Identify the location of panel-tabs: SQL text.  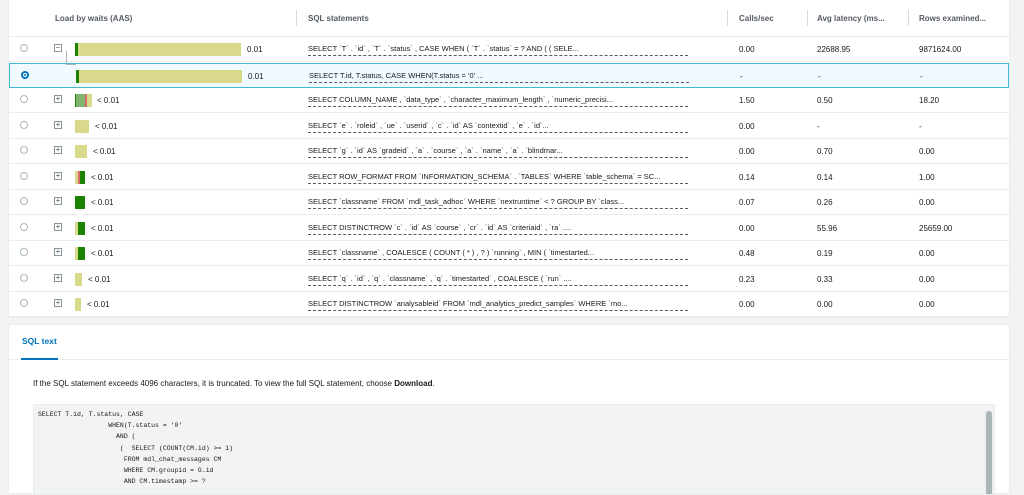
(509, 342).